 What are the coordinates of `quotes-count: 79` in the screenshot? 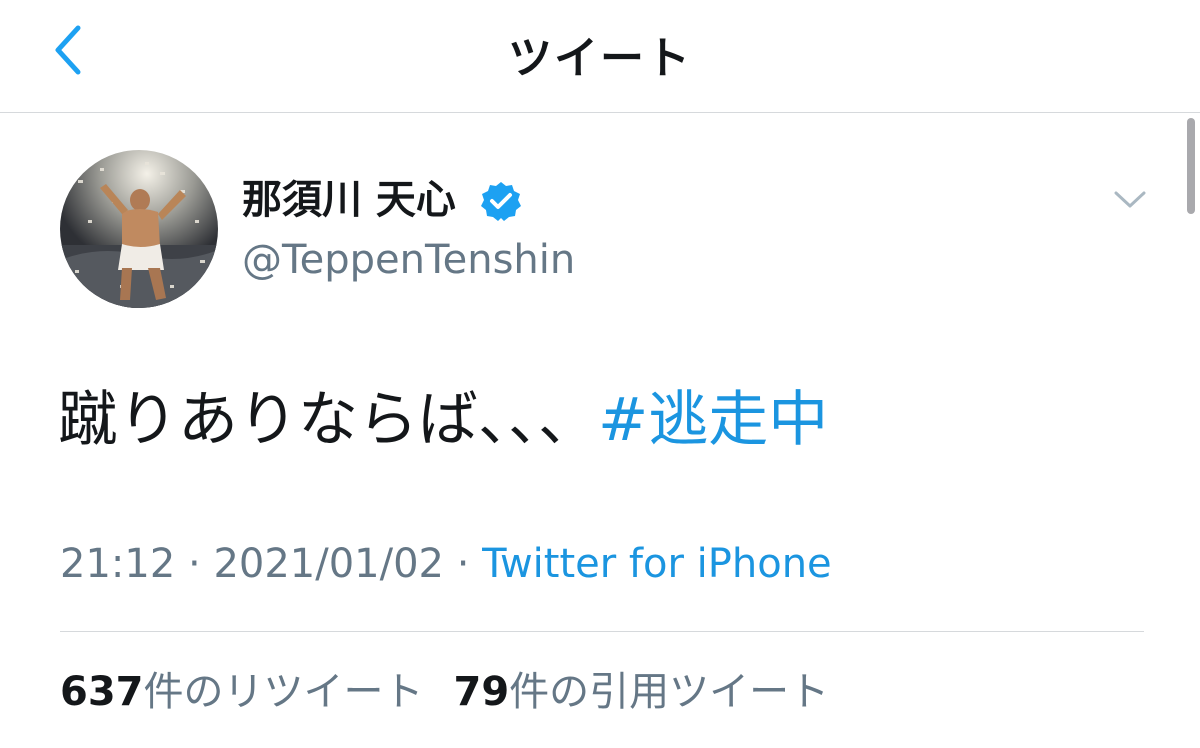 It's located at (481, 692).